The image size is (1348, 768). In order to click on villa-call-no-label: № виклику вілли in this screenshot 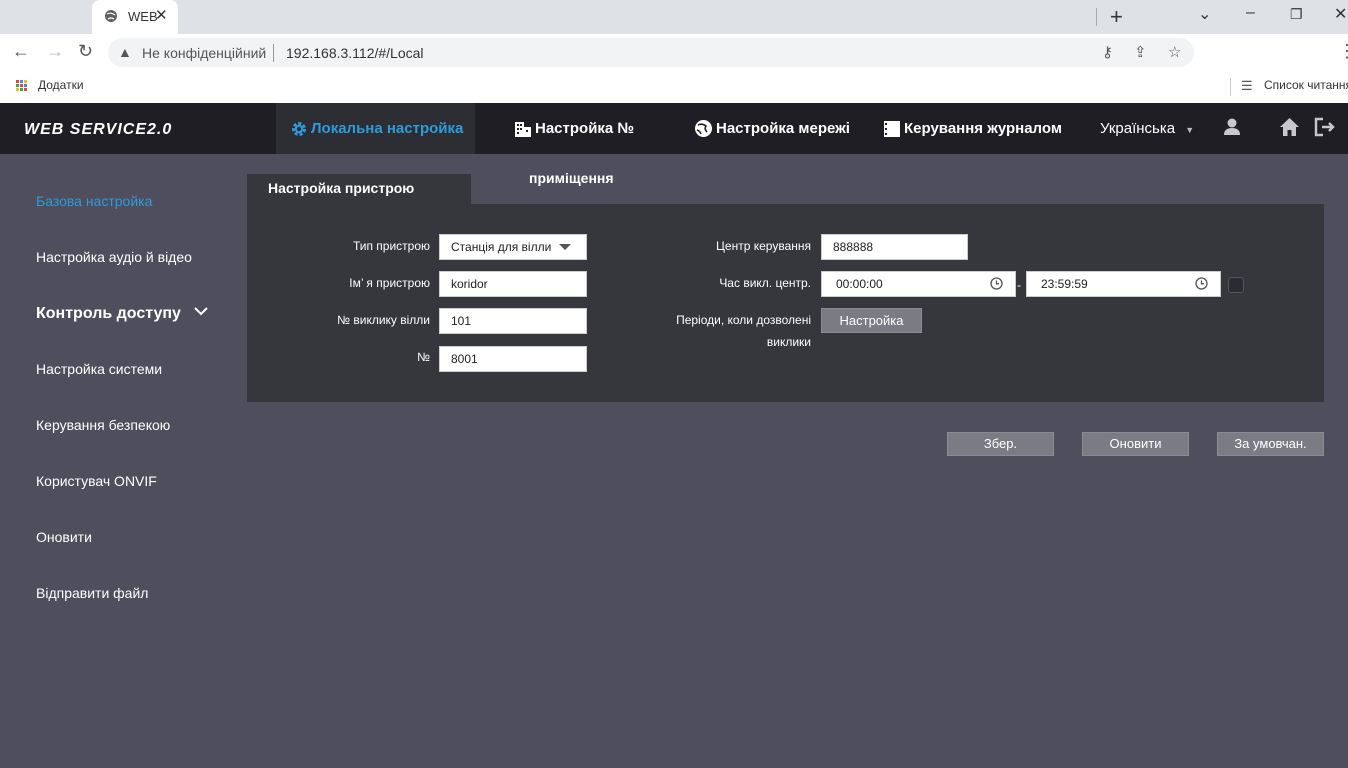, I will do `click(383, 320)`.